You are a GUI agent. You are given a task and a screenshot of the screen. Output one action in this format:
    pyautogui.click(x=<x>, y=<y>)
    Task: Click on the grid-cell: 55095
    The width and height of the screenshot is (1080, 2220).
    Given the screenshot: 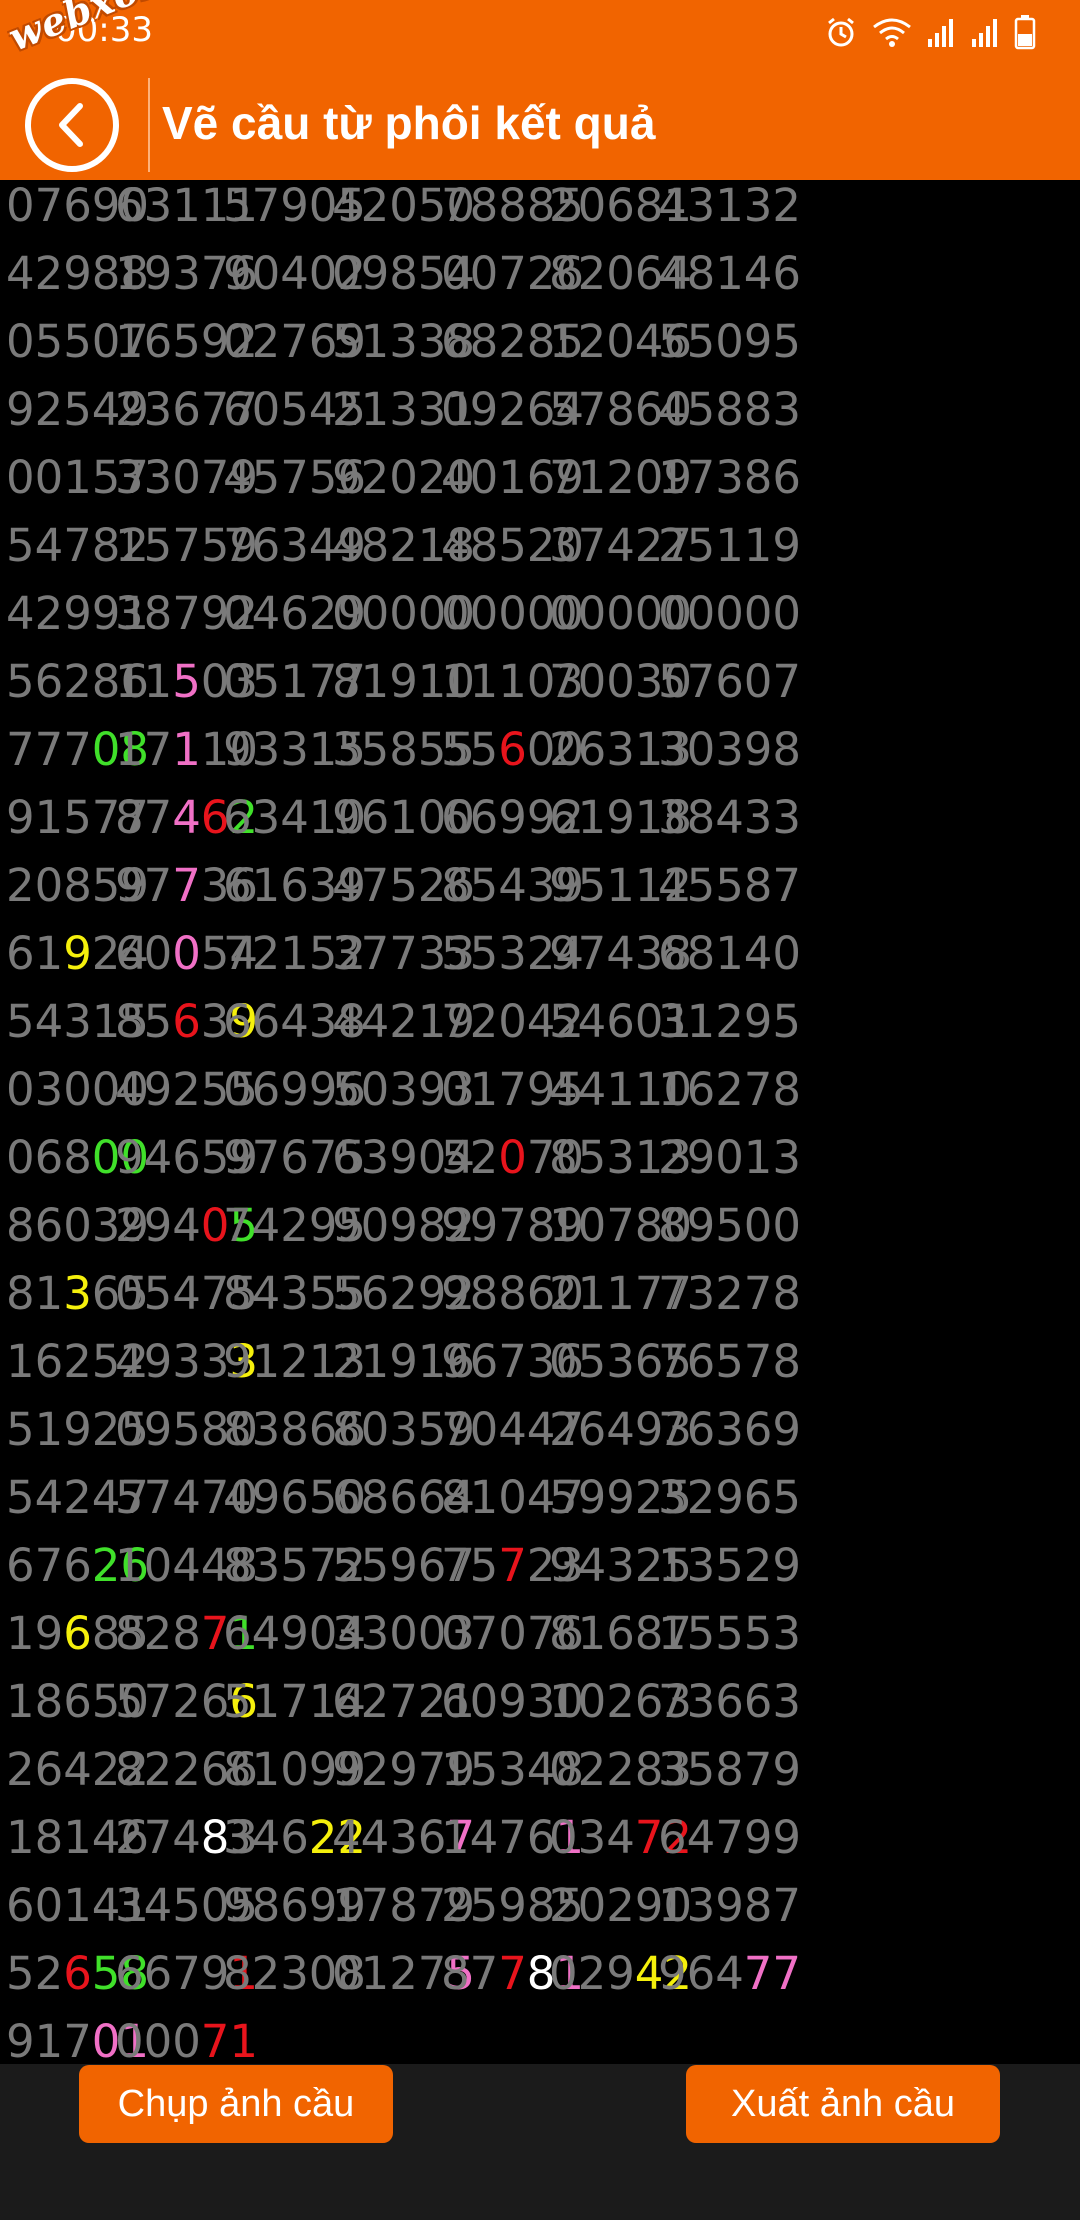 What is the action you would take?
    pyautogui.click(x=729, y=342)
    